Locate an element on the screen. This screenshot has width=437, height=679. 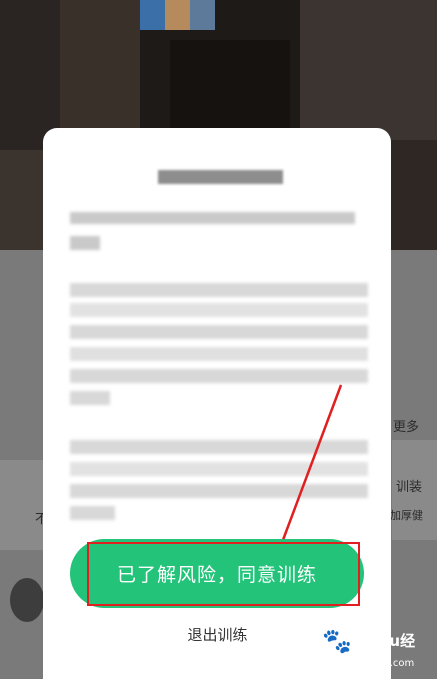
dialog-title is located at coordinates (220, 177).